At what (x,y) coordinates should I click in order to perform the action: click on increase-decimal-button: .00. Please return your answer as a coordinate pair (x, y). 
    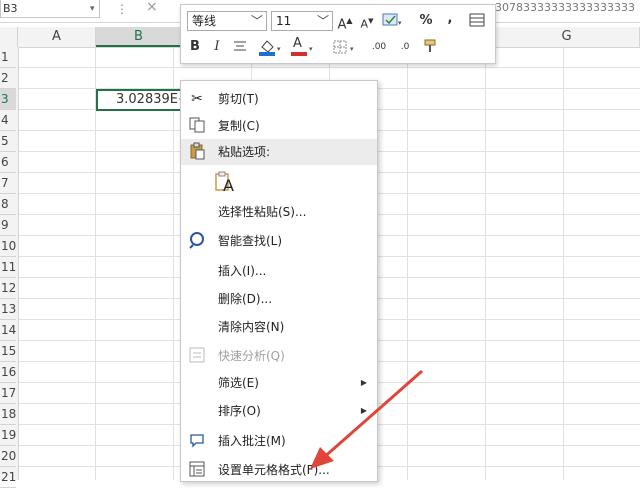
    Looking at the image, I should click on (379, 47).